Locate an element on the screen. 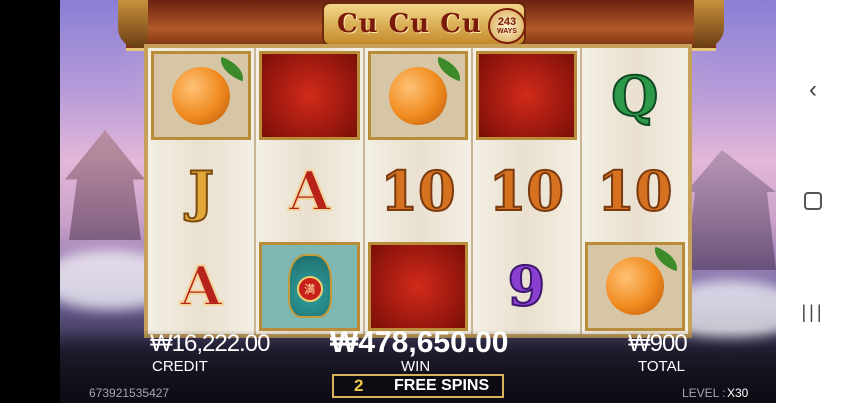 Image resolution: width=850 pixels, height=403 pixels. reel-1: JA is located at coordinates (202, 191).